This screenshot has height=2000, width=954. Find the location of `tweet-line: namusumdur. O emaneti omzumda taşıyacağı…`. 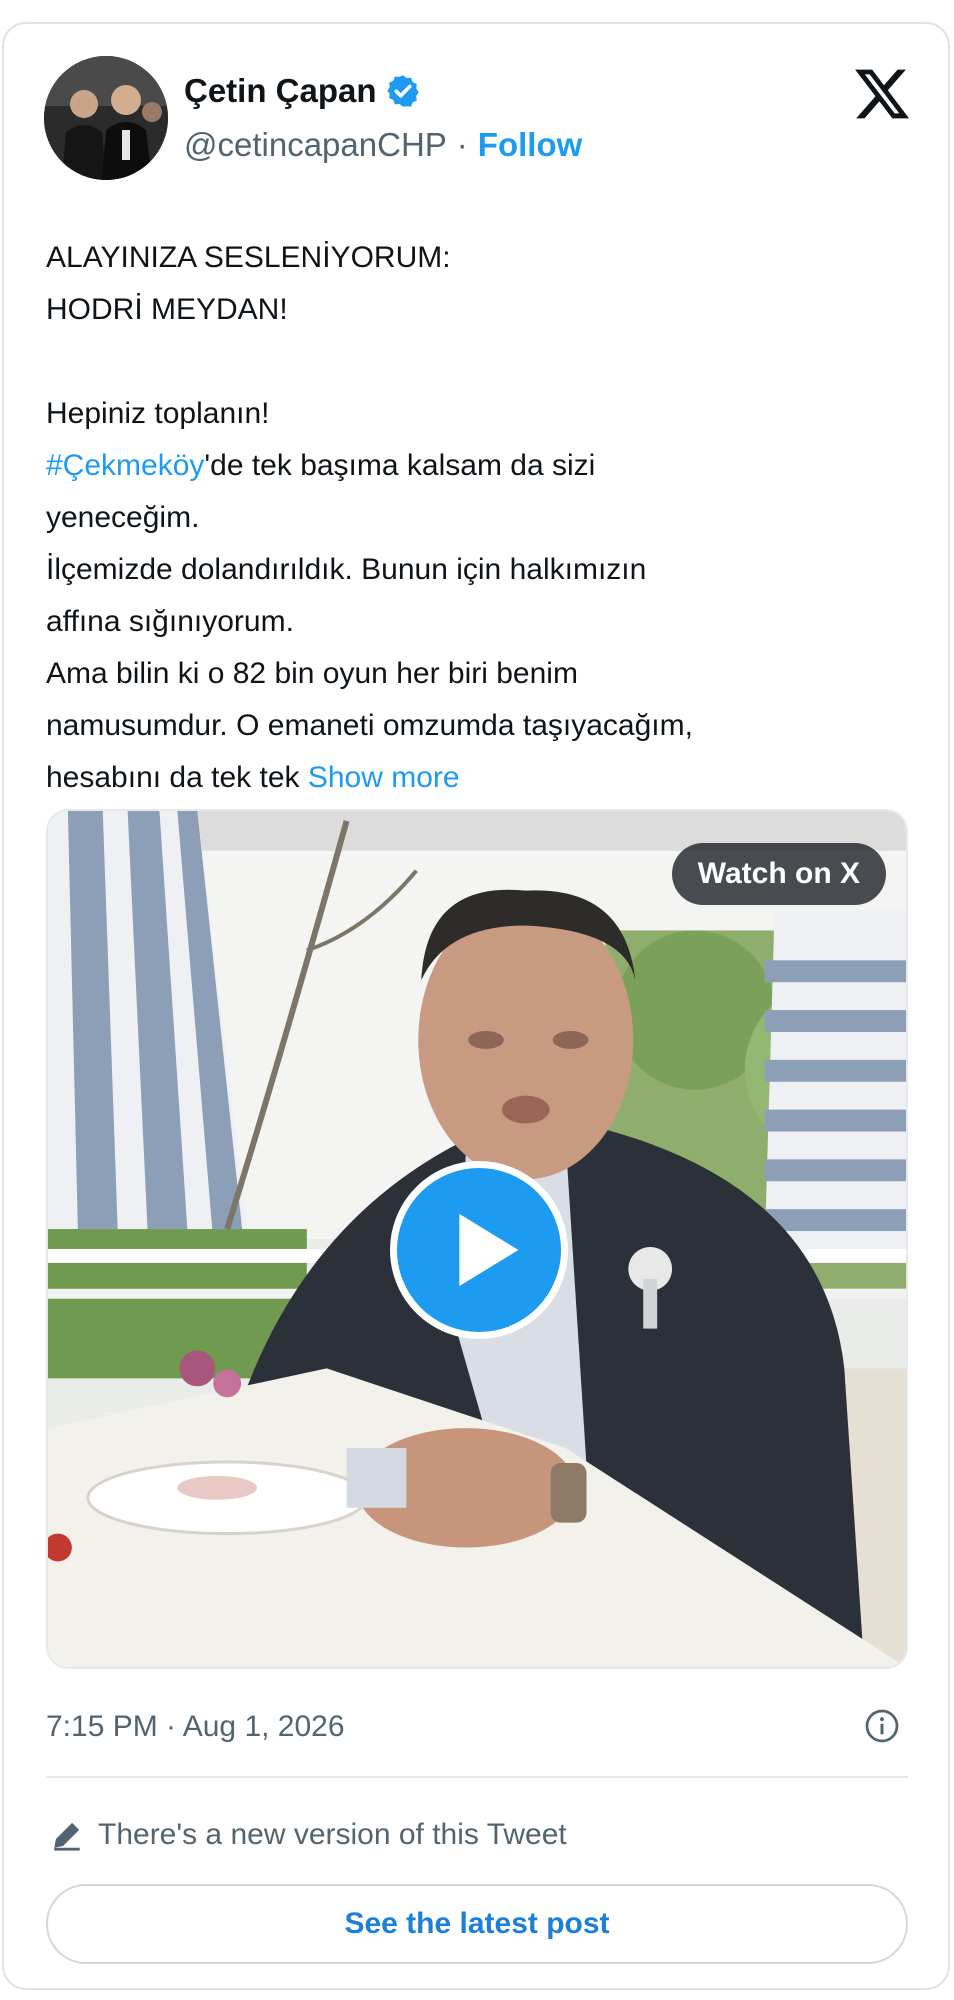

tweet-line: namusumdur. O emaneti omzumda taşıyacağı… is located at coordinates (369, 725).